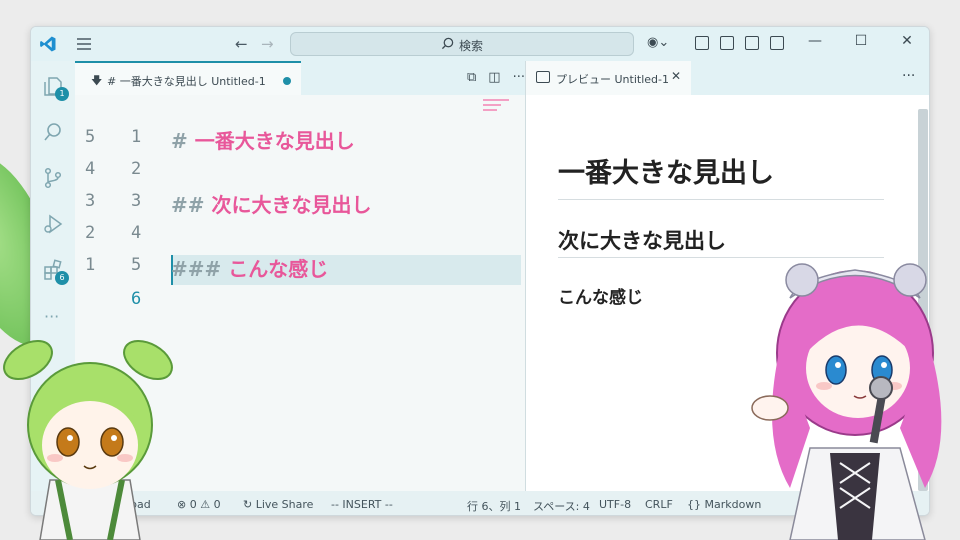 The height and width of the screenshot is (540, 960). I want to click on preview-heading-1: 一番大きな見出し, so click(666, 173).